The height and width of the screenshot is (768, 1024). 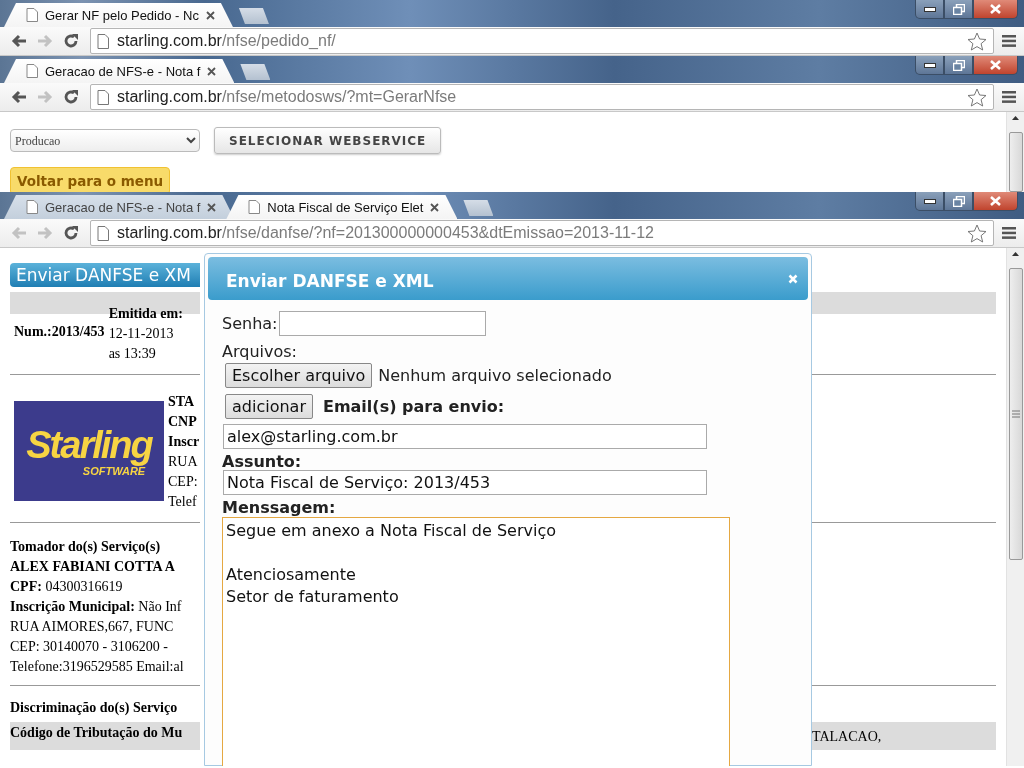 What do you see at coordinates (67, 587) in the screenshot?
I see `customer-line: CPF: 04300316619` at bounding box center [67, 587].